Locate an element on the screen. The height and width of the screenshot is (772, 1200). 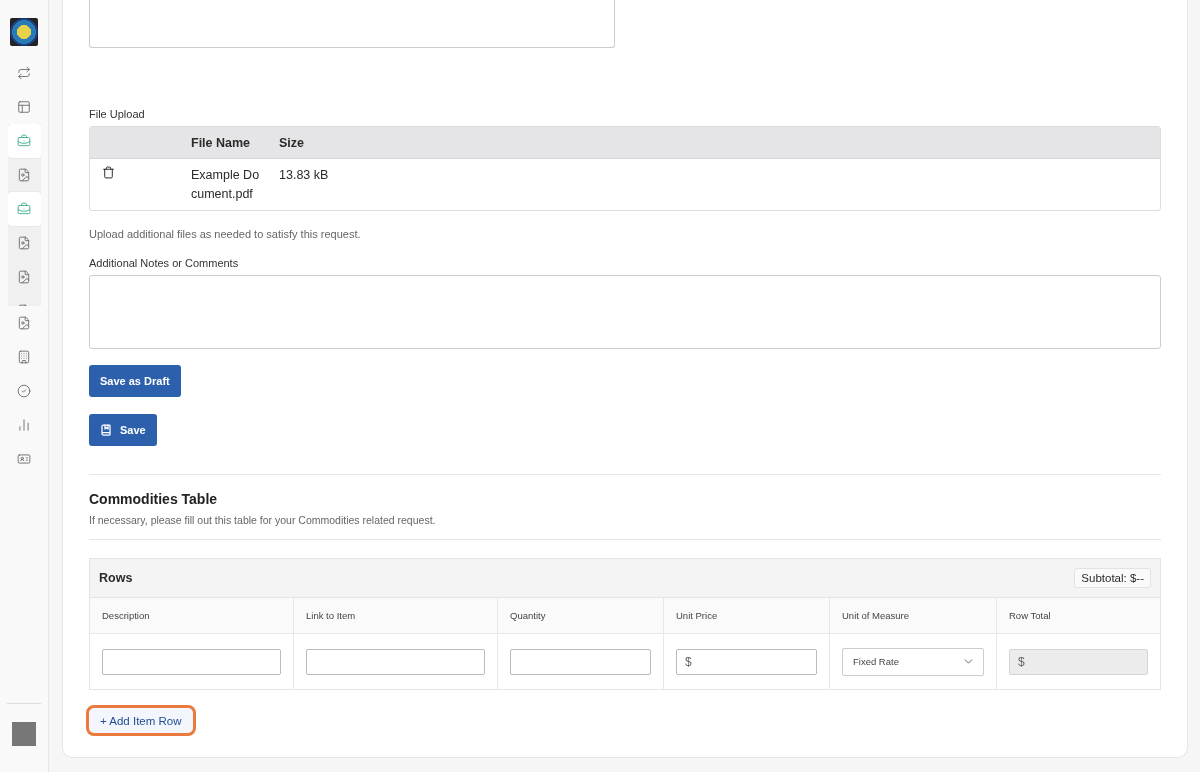
table-cell-text: Example Document.pdf is located at coordinates (226, 185).